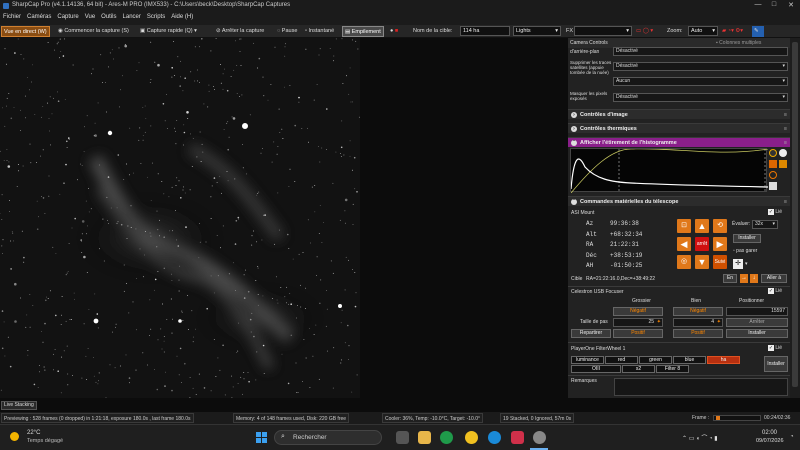 This screenshot has width=800, height=450. Describe the element at coordinates (700, 66) in the screenshot. I see `satellite-select: Désactivé ▾` at that location.